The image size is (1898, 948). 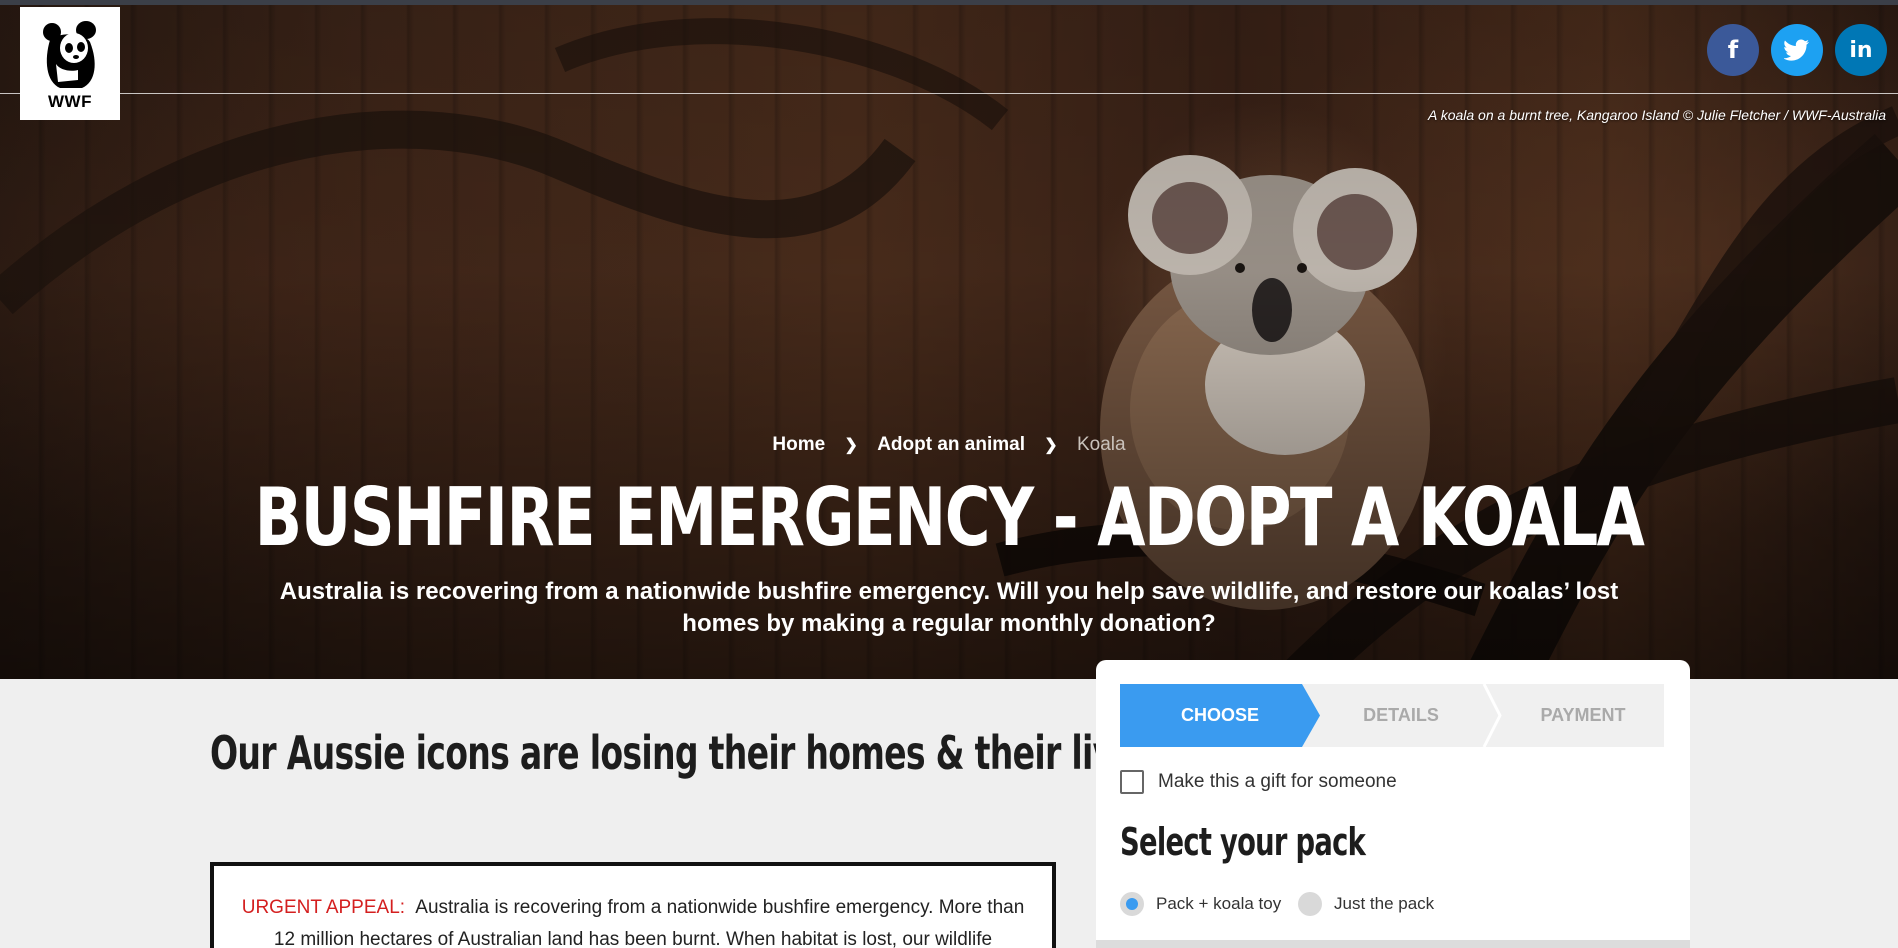 What do you see at coordinates (1310, 904) in the screenshot?
I see `pack-only-radio` at bounding box center [1310, 904].